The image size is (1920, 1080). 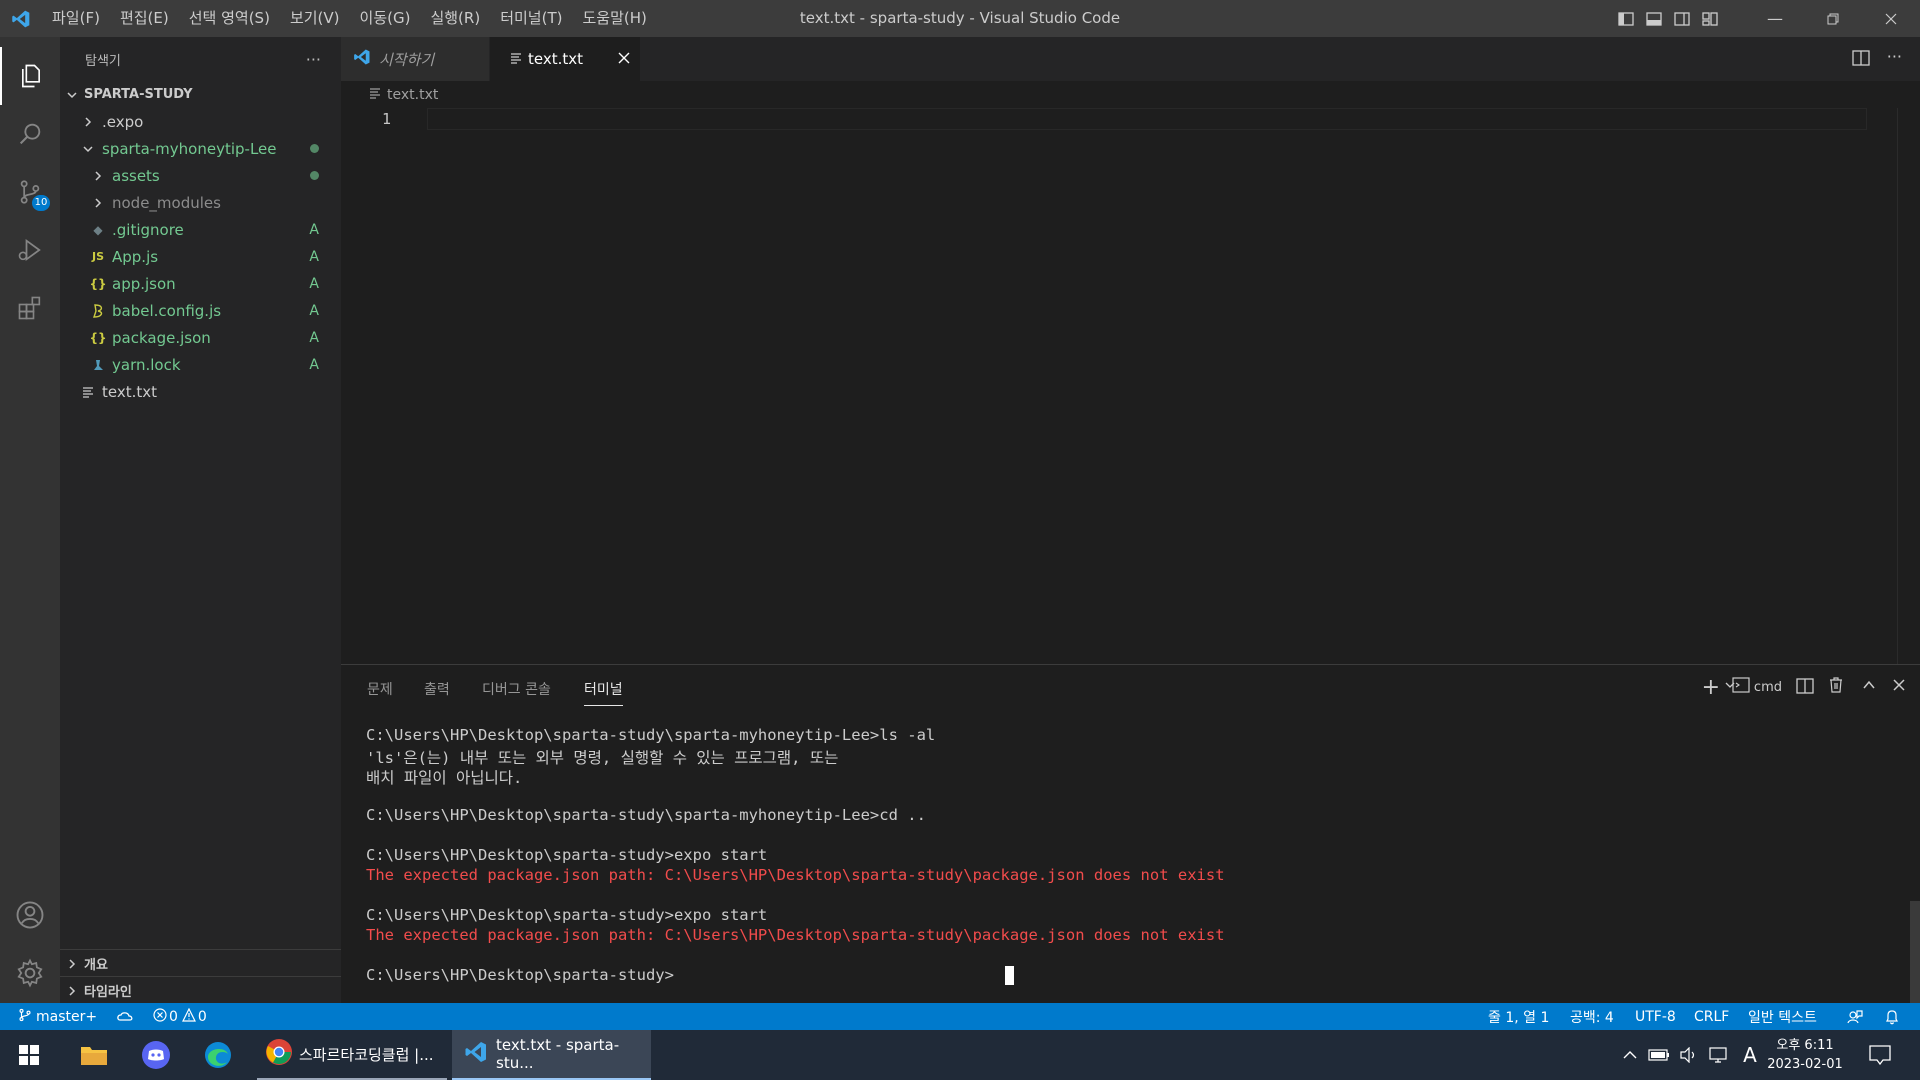 I want to click on show-hidden-icons-chevron-icon, so click(x=1630, y=1055).